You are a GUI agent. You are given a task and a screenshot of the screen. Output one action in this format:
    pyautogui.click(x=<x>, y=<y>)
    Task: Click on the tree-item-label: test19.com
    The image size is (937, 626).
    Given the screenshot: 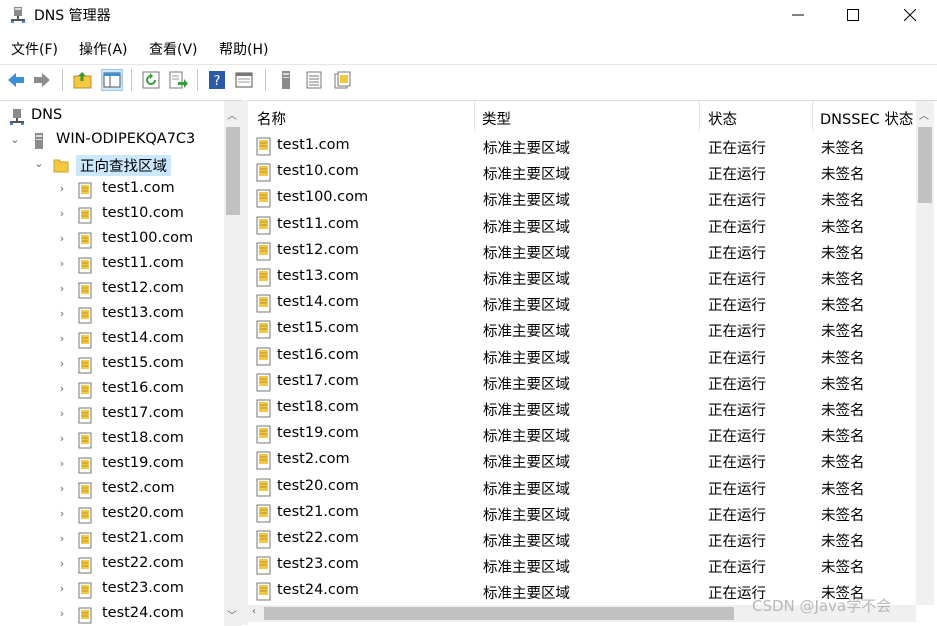 What is the action you would take?
    pyautogui.click(x=143, y=463)
    